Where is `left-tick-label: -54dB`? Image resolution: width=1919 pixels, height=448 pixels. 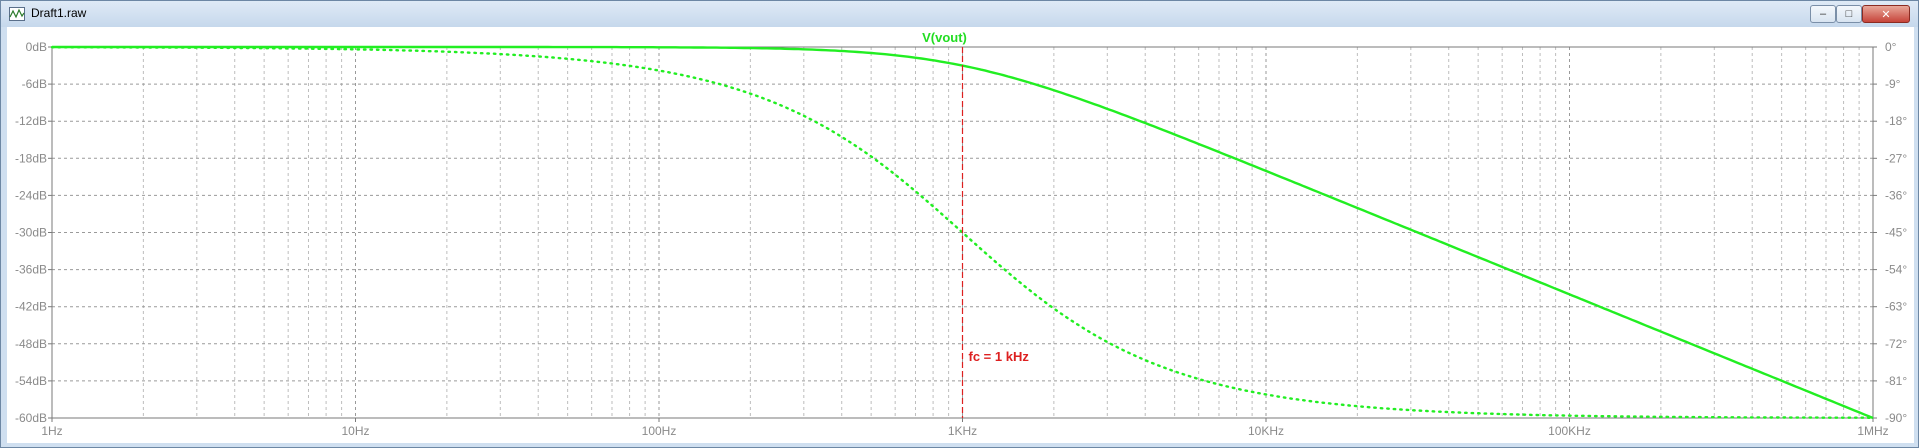
left-tick-label: -54dB is located at coordinates (31, 381).